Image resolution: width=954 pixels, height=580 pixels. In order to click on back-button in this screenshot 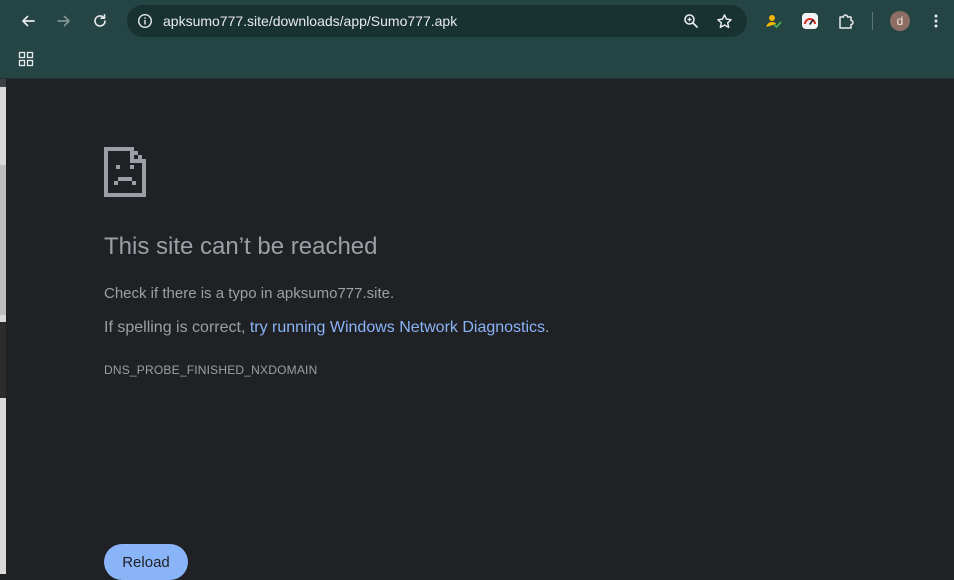, I will do `click(28, 21)`.